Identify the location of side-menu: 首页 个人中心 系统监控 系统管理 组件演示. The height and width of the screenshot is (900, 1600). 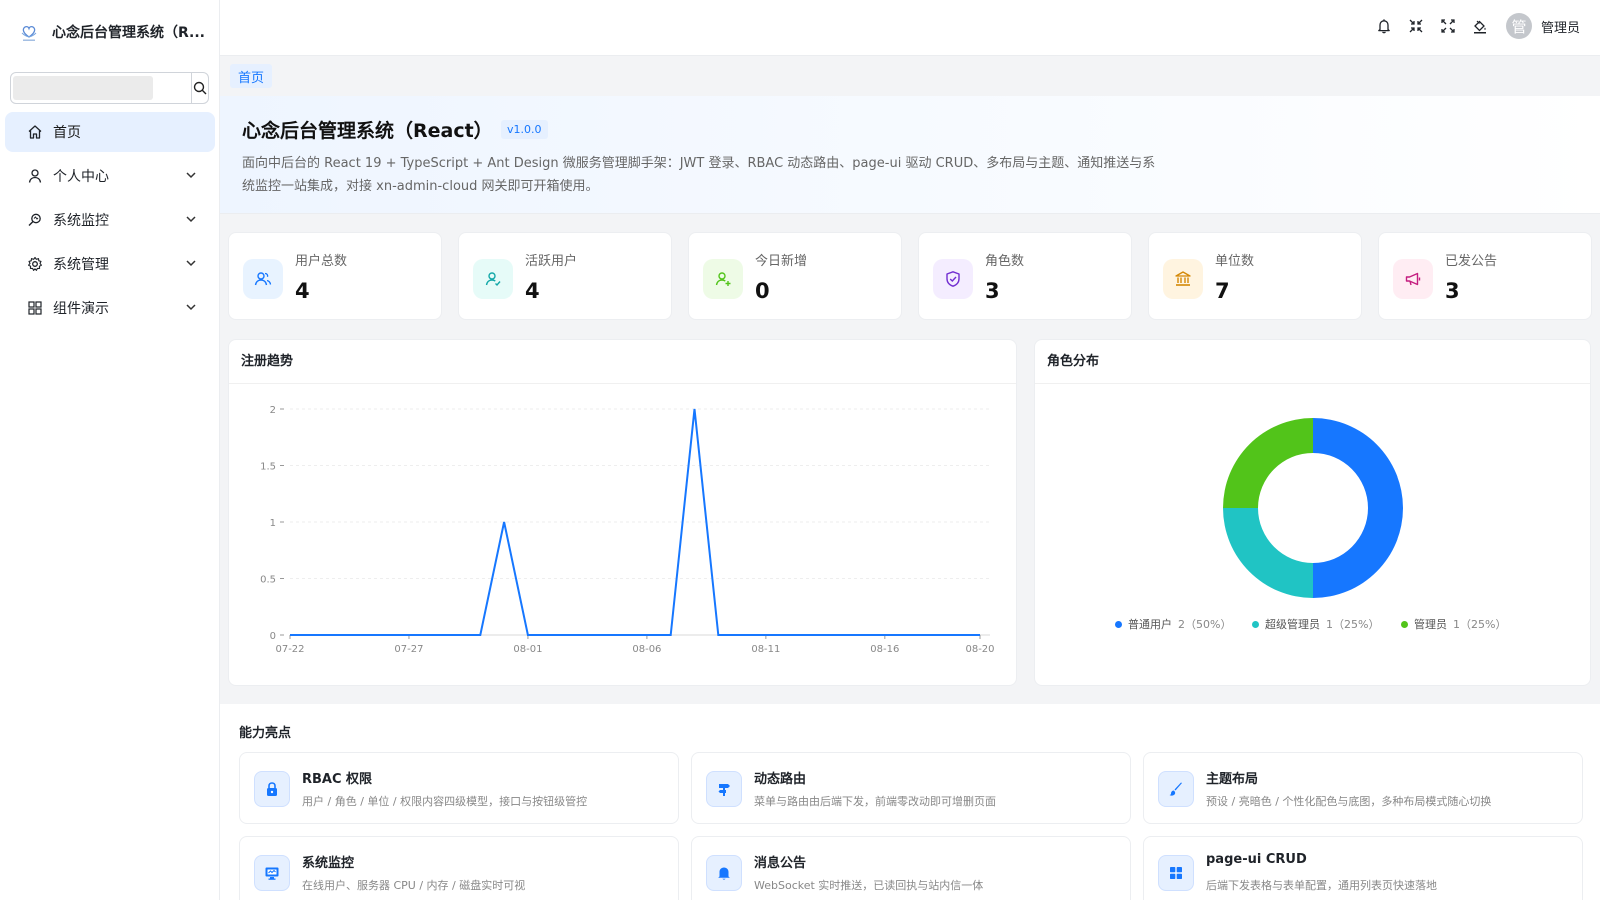
(110, 222).